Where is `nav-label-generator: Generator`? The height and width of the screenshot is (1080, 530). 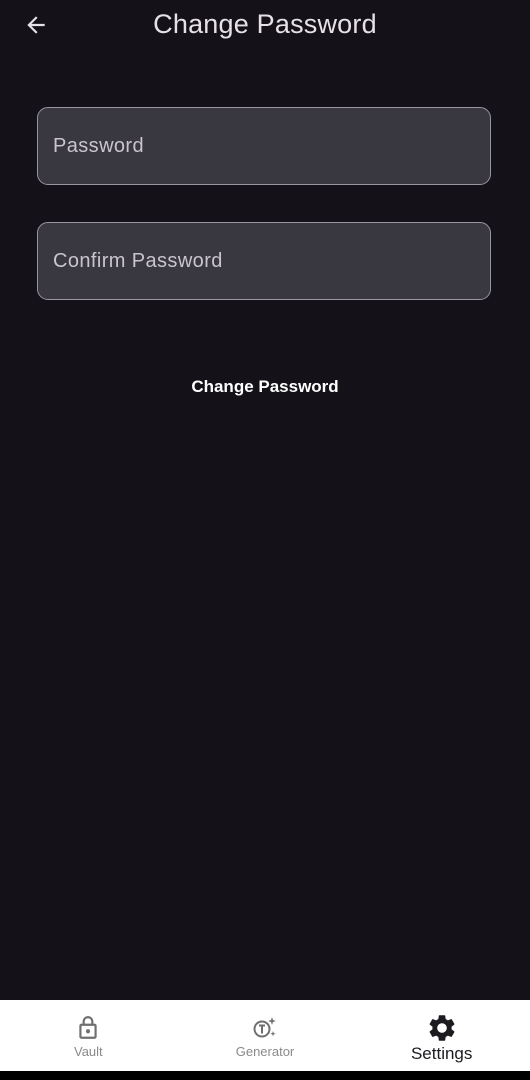
nav-label-generator: Generator is located at coordinates (265, 1051).